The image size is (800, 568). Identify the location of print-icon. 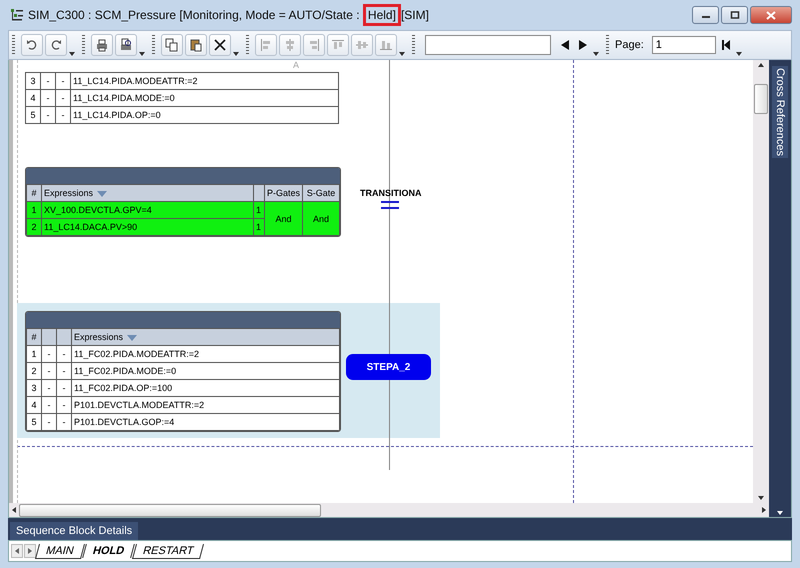
(102, 45).